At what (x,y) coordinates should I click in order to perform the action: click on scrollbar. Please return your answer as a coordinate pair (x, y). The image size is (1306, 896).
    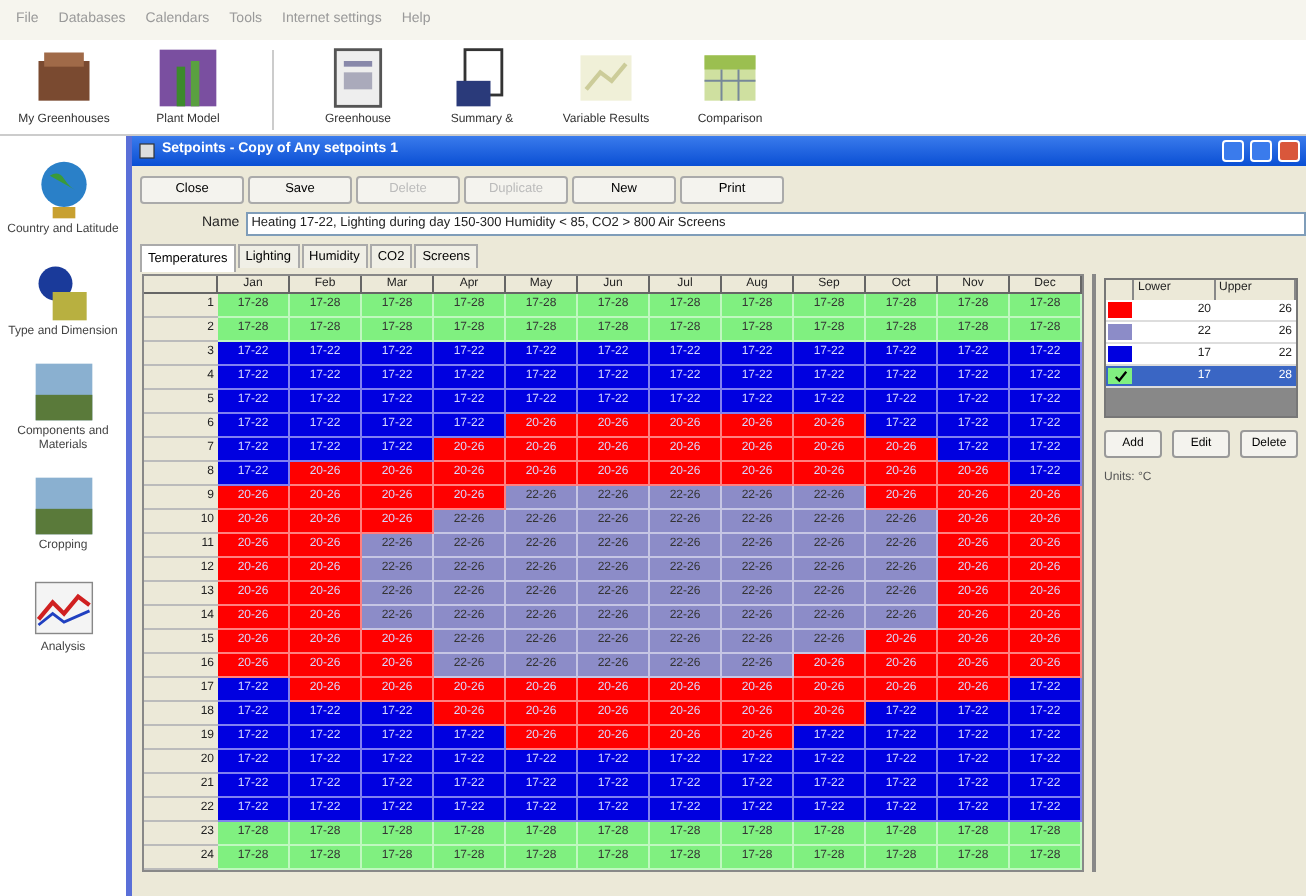
    Looking at the image, I should click on (1094, 573).